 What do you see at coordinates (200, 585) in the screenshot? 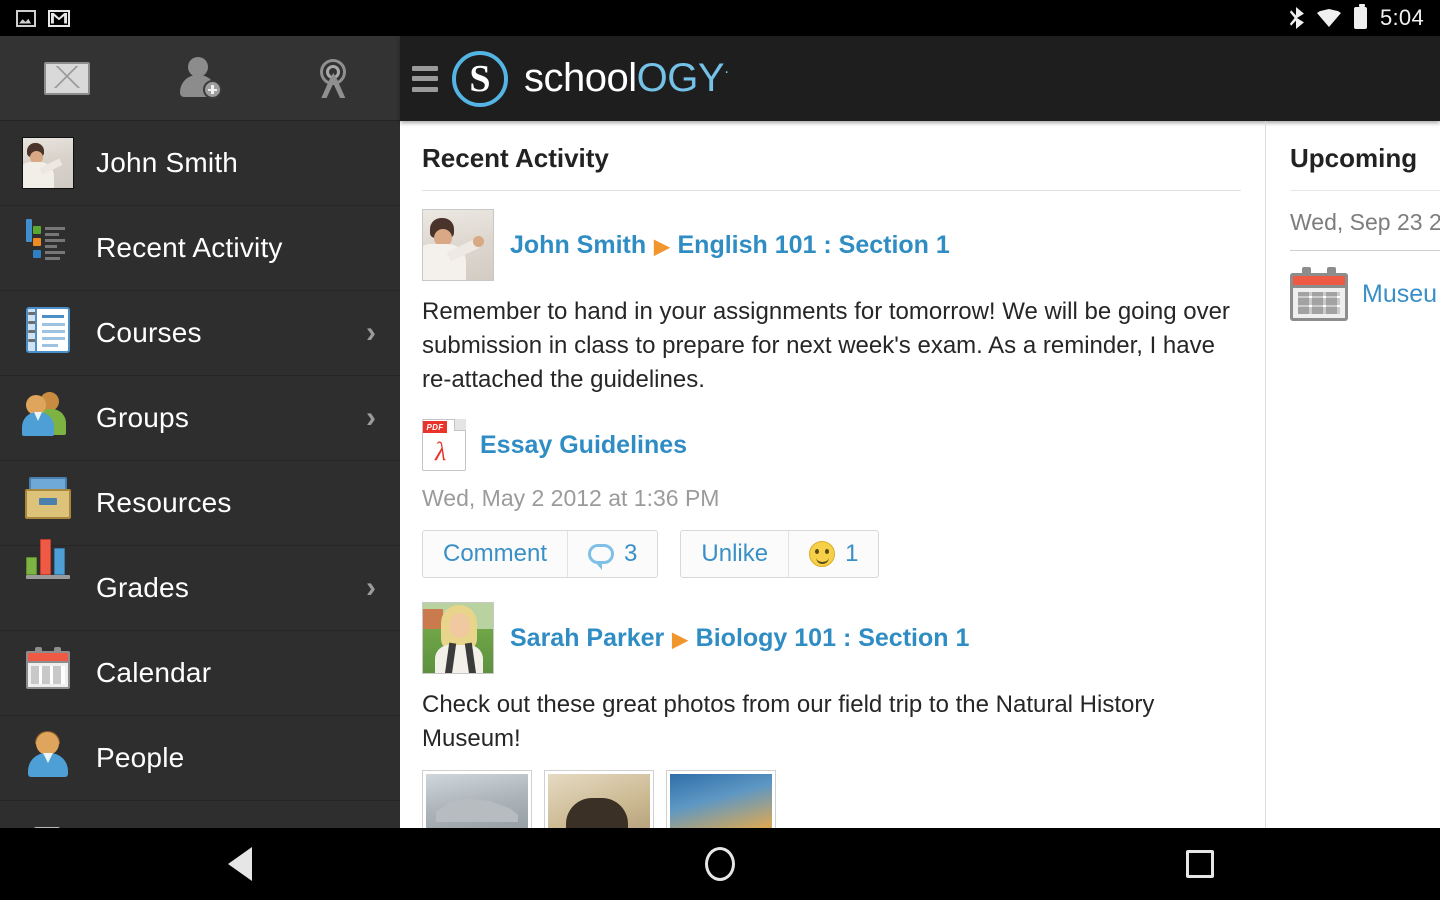
I see `sidebar-item-grades: Grades ›` at bounding box center [200, 585].